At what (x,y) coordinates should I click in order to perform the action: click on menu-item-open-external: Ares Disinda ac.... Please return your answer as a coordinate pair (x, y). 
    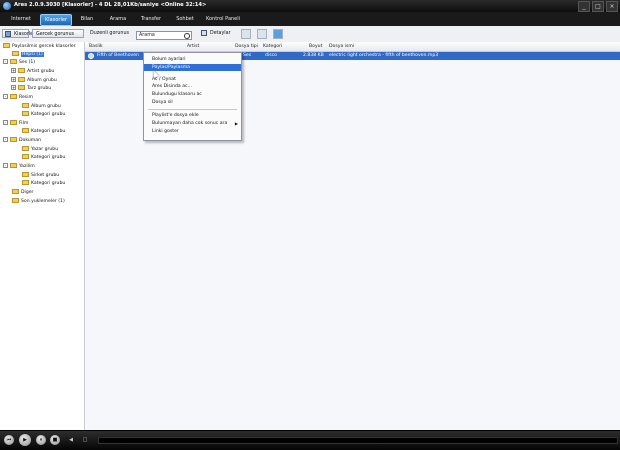
    Looking at the image, I should click on (192, 86).